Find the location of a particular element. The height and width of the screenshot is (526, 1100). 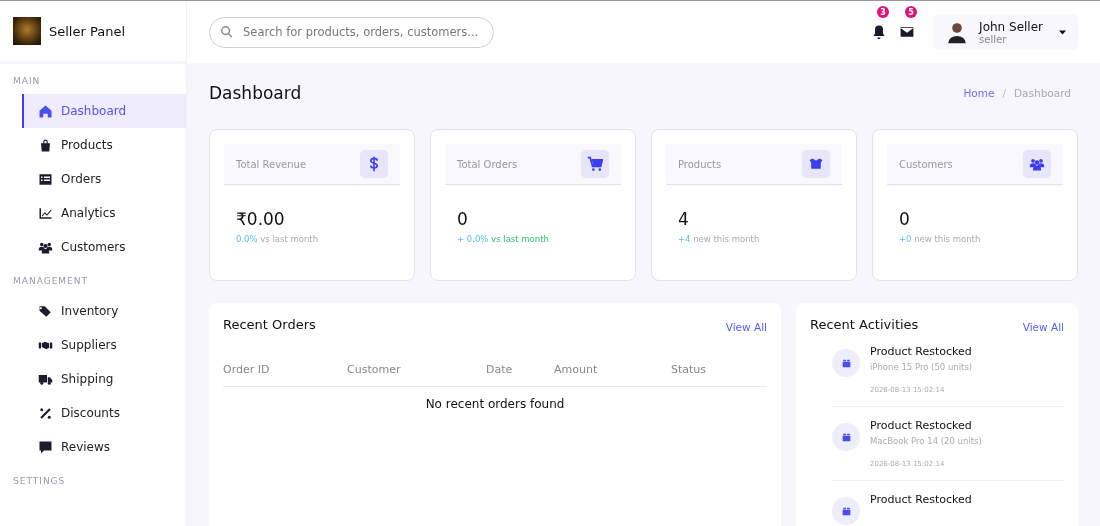

sidebar-item: Suppliers is located at coordinates (104, 345).